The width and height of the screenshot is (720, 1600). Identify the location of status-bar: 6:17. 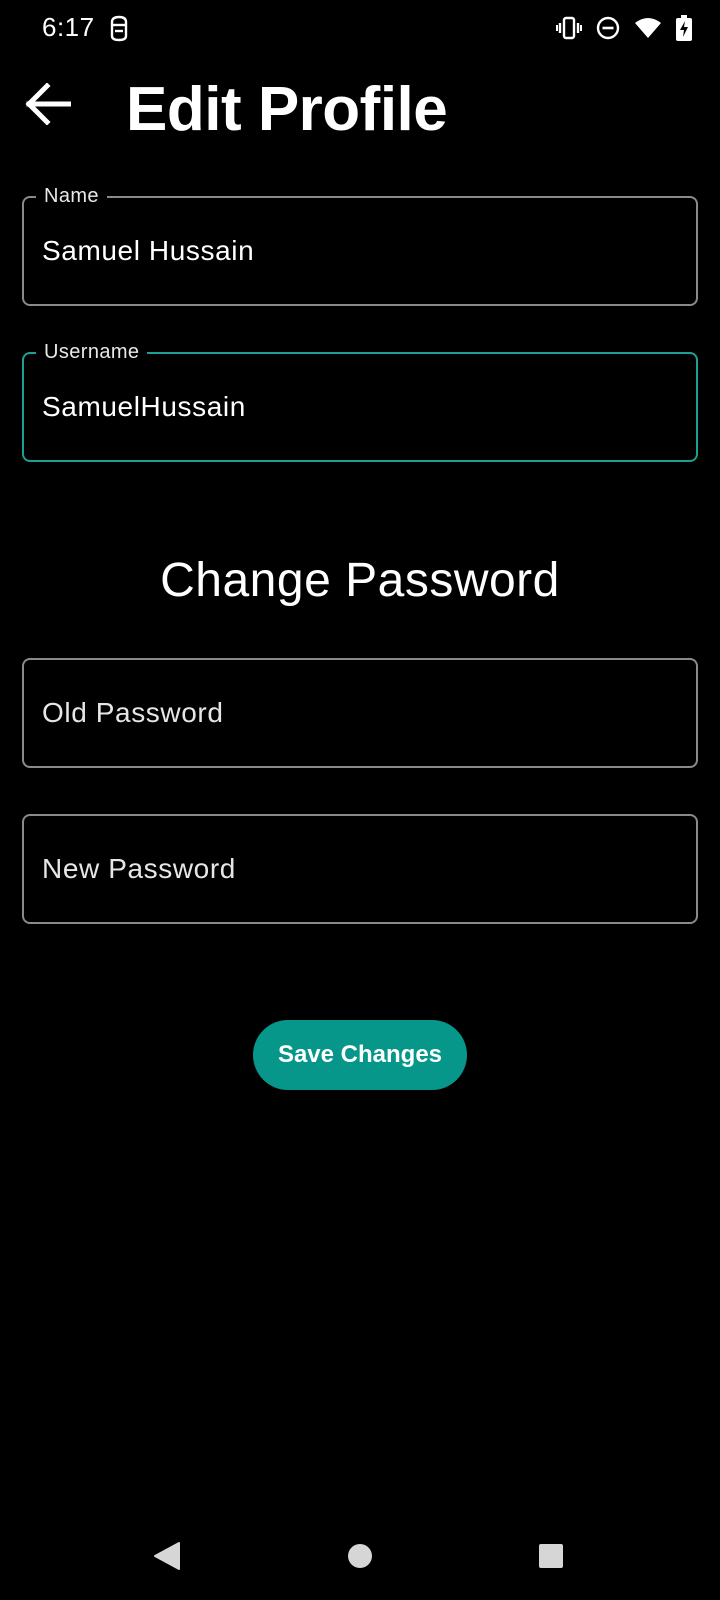
(360, 28).